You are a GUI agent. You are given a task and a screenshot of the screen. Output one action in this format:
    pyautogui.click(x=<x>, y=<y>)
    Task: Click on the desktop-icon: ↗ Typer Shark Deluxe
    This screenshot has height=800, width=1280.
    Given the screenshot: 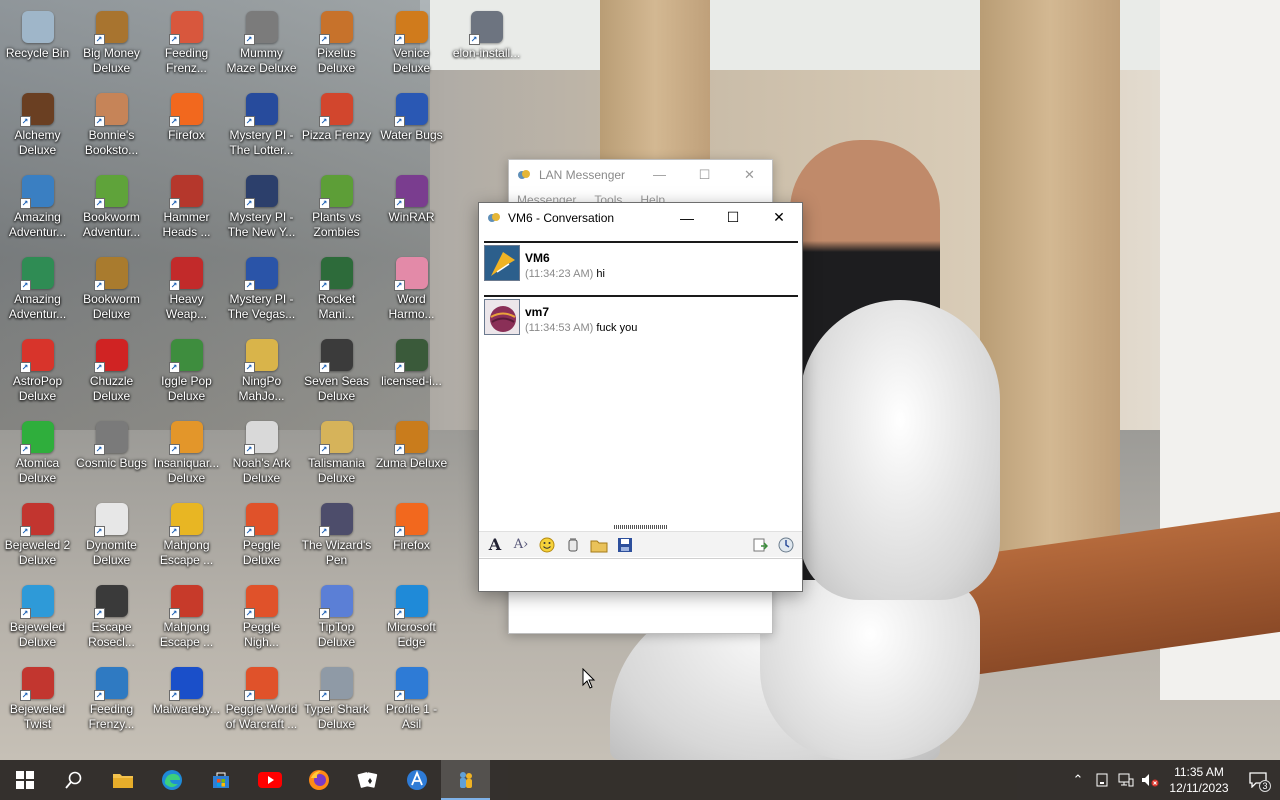 What is the action you would take?
    pyautogui.click(x=336, y=701)
    